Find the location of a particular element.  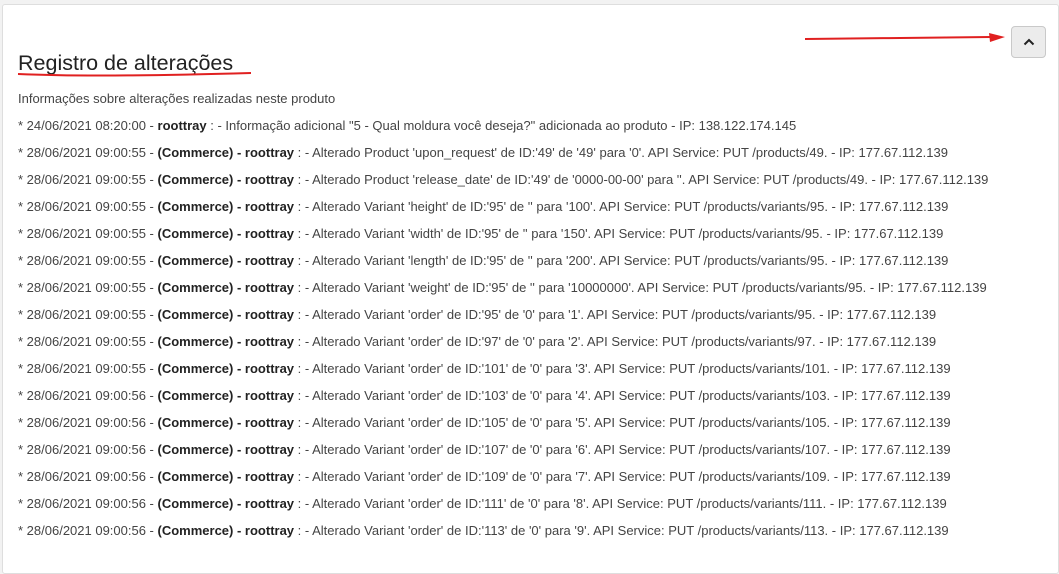

collapse-button is located at coordinates (1028, 42).